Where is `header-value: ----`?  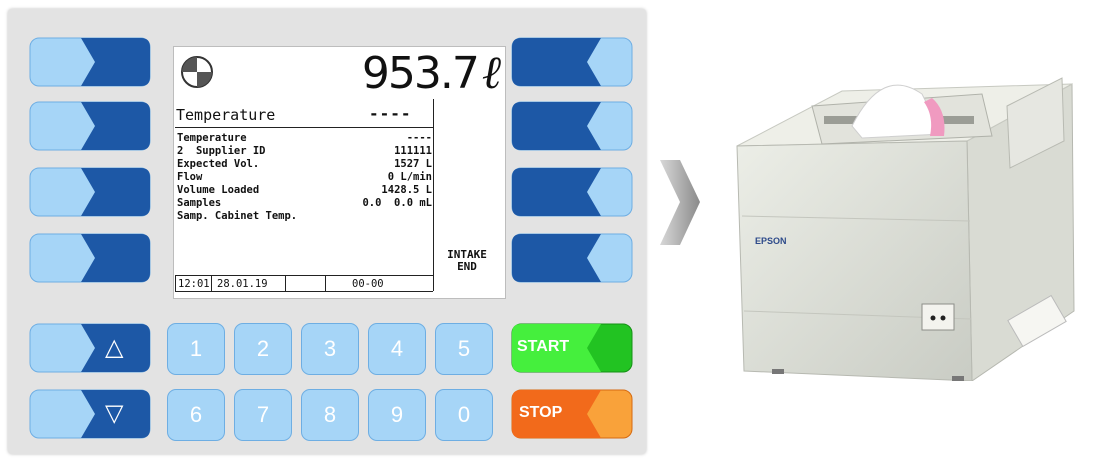 header-value: ---- is located at coordinates (390, 113).